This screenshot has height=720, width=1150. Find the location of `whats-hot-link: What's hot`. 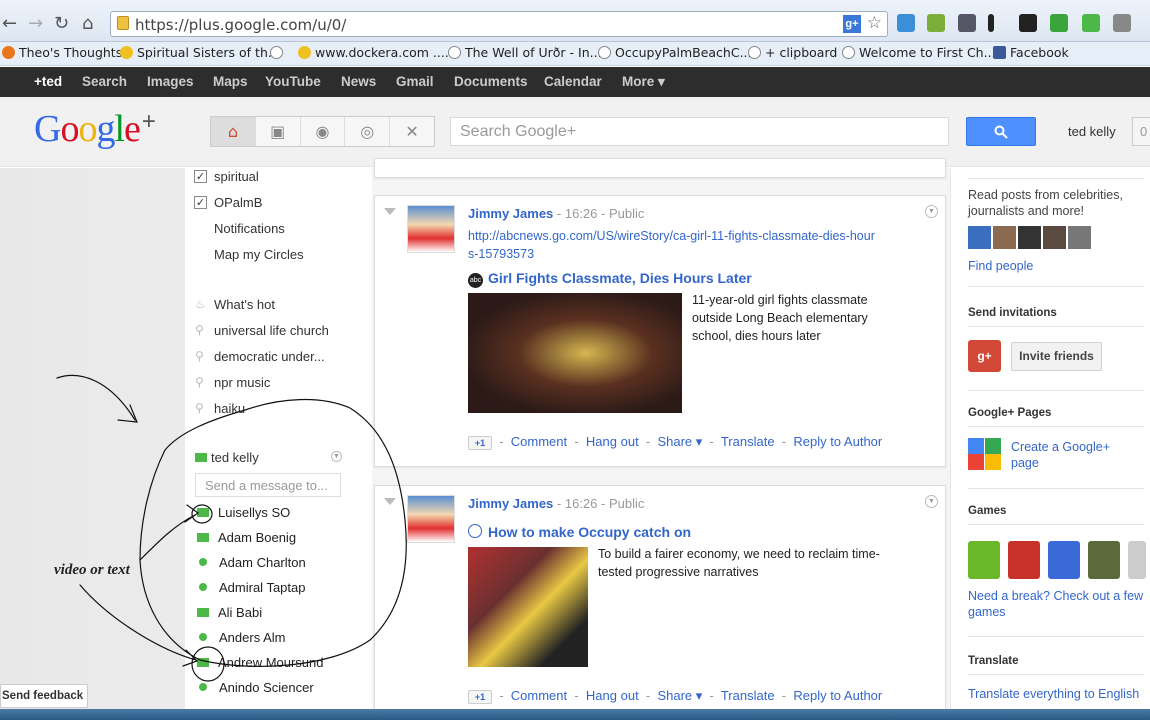

whats-hot-link: What's hot is located at coordinates (244, 304).